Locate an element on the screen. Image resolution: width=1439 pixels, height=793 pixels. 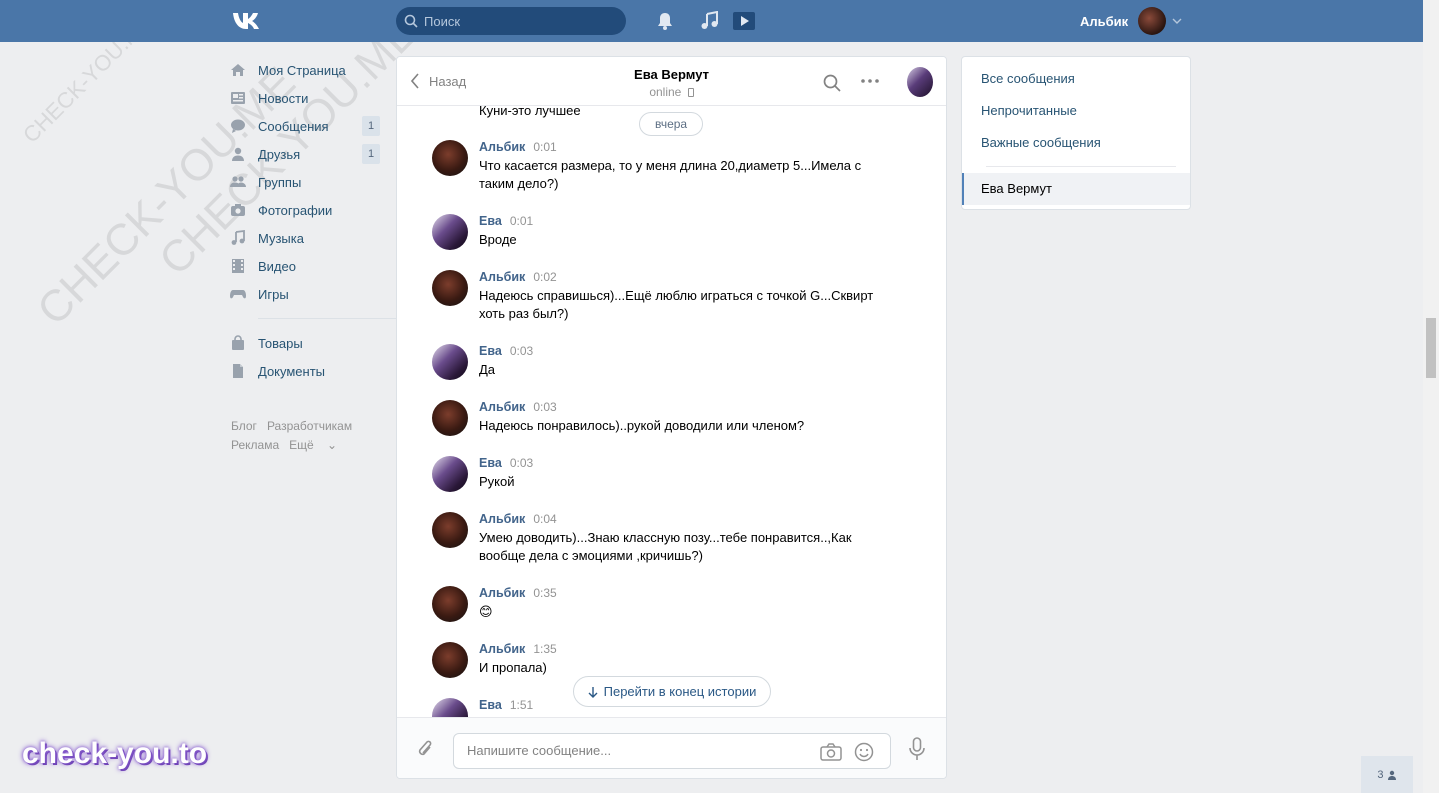
emoji-icon is located at coordinates (864, 752).